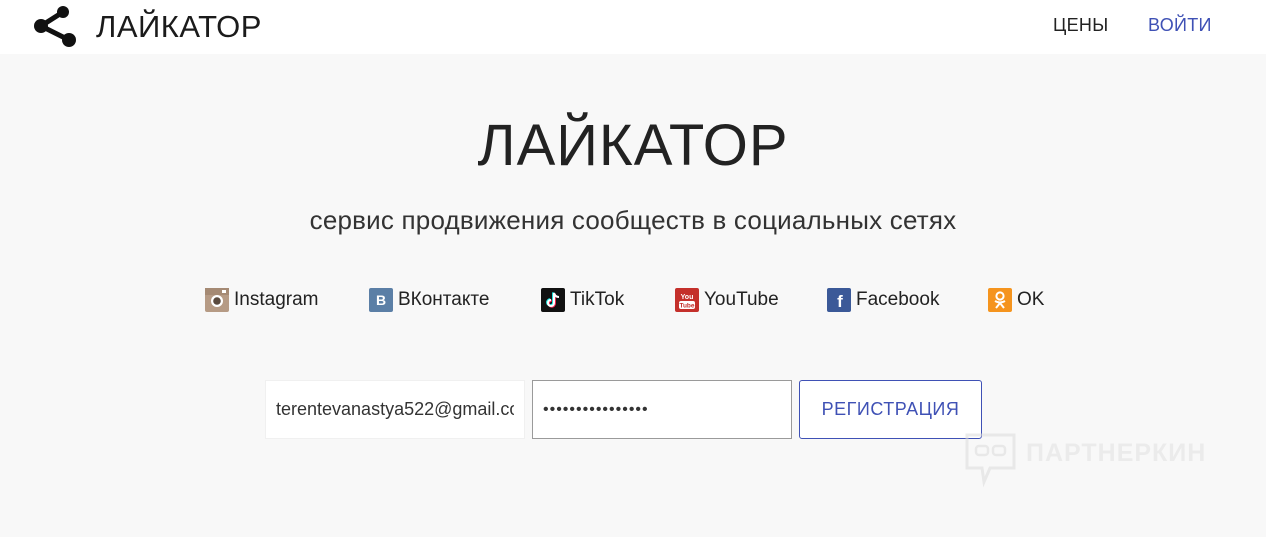 Image resolution: width=1266 pixels, height=537 pixels. What do you see at coordinates (276, 299) in the screenshot?
I see `network-label: Instagram` at bounding box center [276, 299].